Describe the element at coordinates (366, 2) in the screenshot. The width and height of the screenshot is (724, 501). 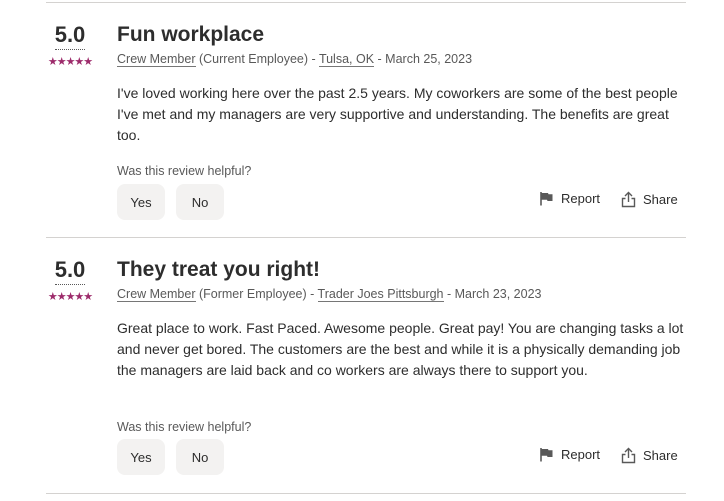
I see `top-divider` at that location.